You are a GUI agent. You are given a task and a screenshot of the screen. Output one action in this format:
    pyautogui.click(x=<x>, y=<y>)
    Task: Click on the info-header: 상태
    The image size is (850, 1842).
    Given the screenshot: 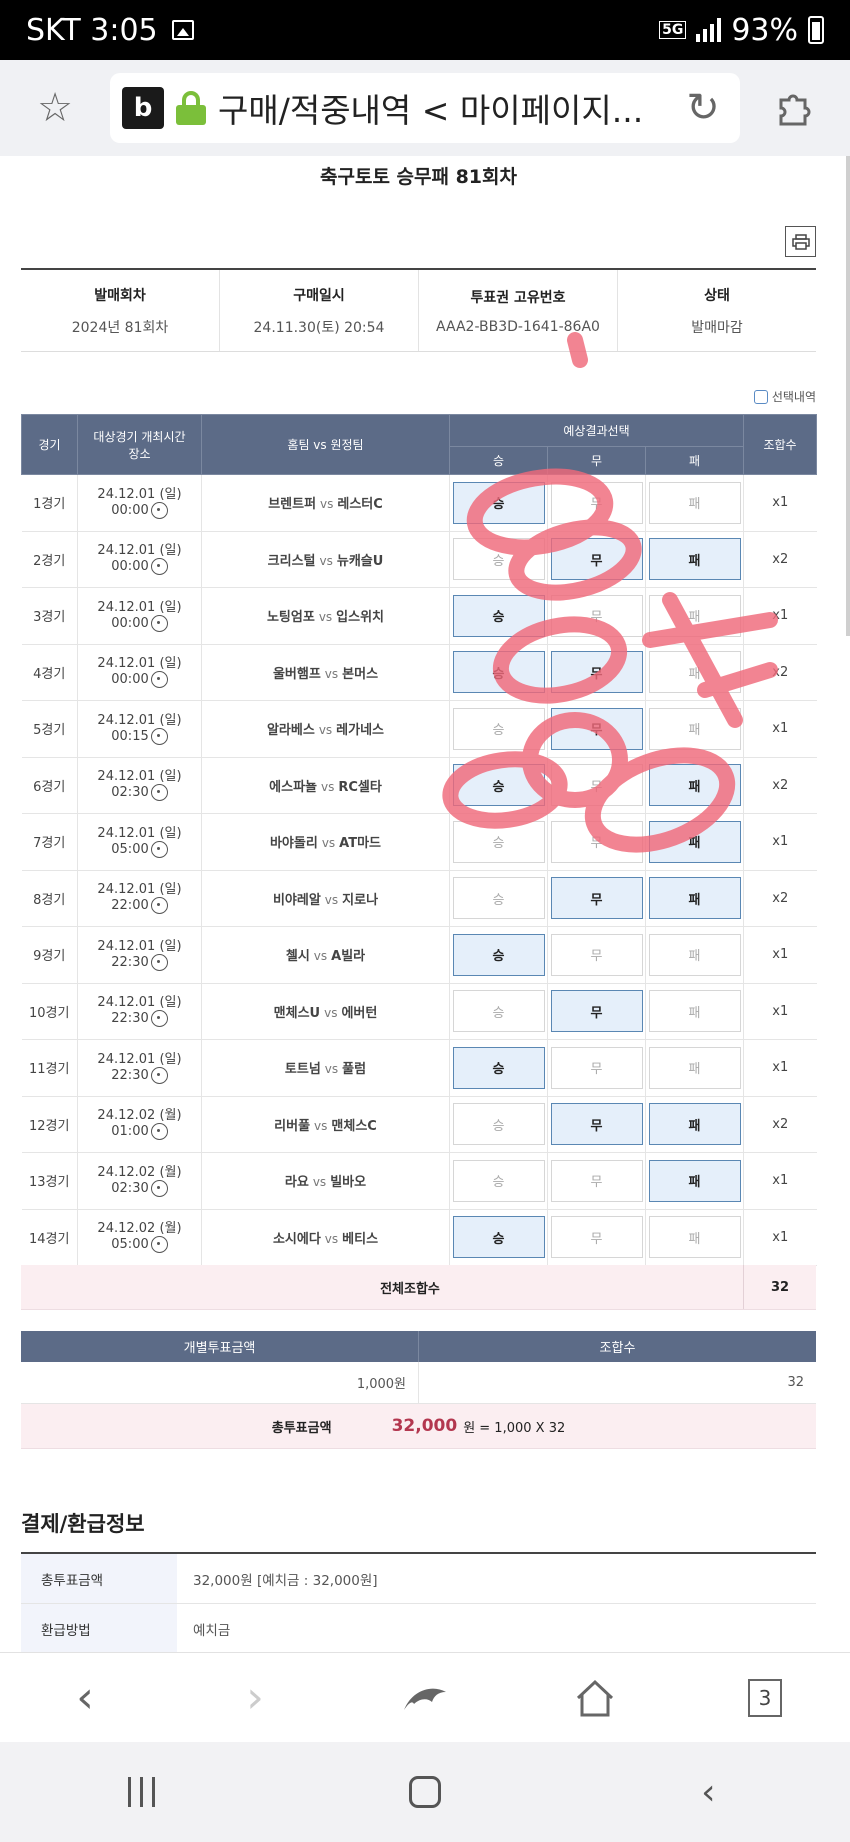 What is the action you would take?
    pyautogui.click(x=717, y=295)
    